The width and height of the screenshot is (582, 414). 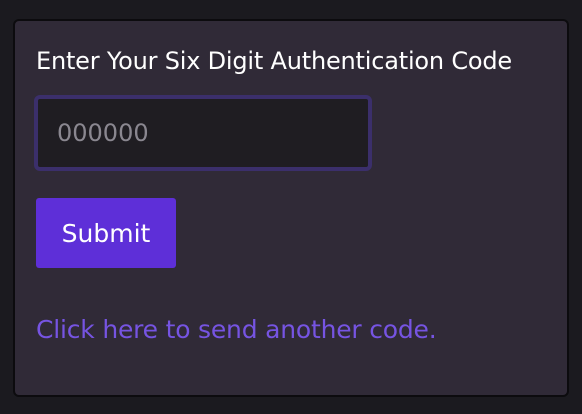 What do you see at coordinates (274, 61) in the screenshot?
I see `auth-code-title: Enter Your Six Digit Authentication Code` at bounding box center [274, 61].